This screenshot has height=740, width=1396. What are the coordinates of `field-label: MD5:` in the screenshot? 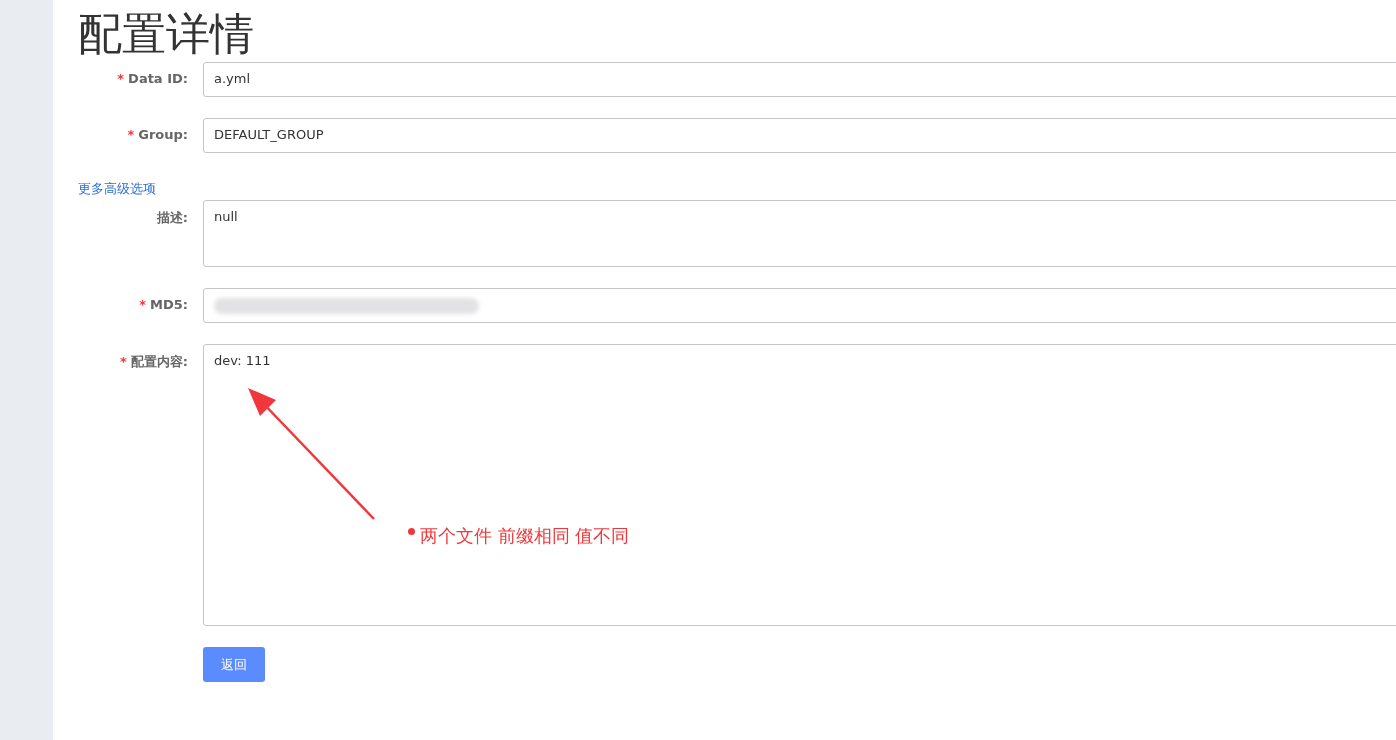 It's located at (169, 304).